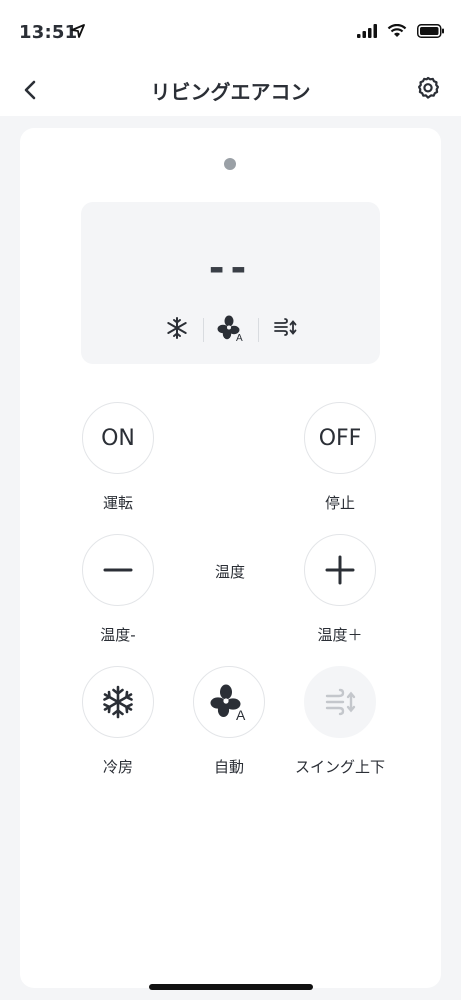  I want to click on swing-button, so click(340, 702).